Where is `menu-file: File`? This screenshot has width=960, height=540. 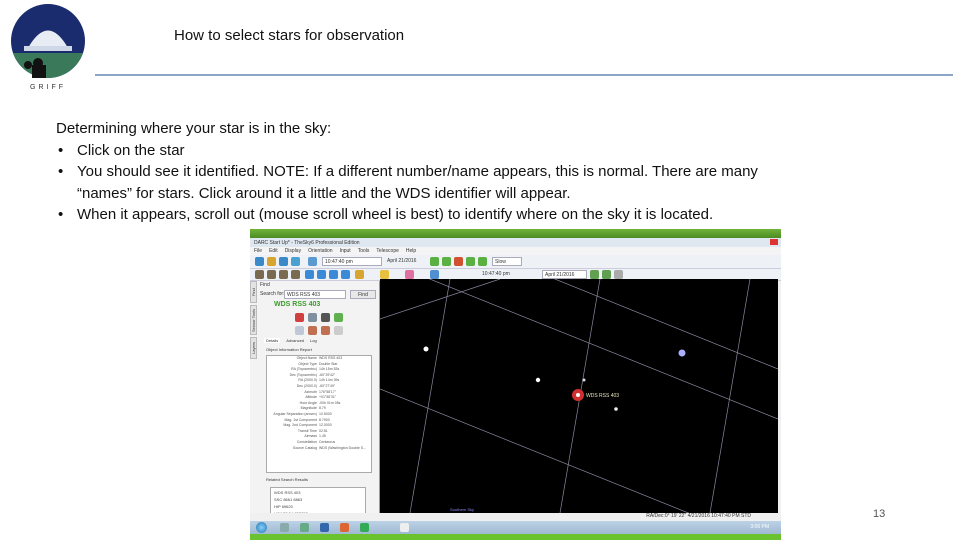
menu-file: File is located at coordinates (258, 251).